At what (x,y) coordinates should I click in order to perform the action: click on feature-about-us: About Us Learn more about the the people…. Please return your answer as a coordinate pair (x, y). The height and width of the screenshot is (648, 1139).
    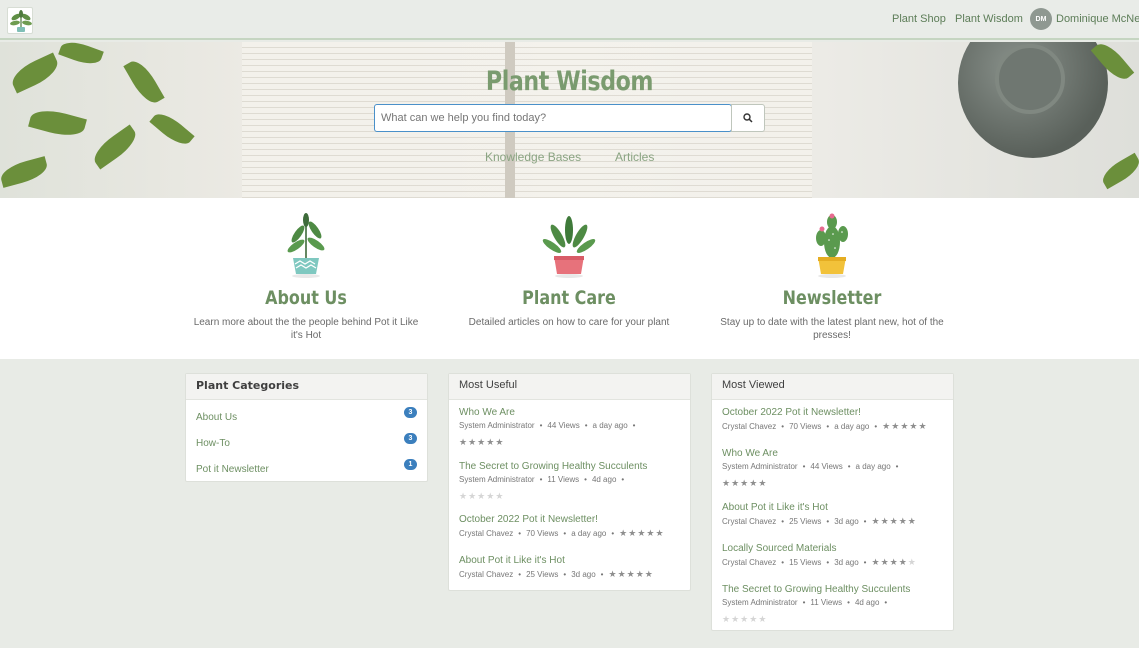
    Looking at the image, I should click on (306, 278).